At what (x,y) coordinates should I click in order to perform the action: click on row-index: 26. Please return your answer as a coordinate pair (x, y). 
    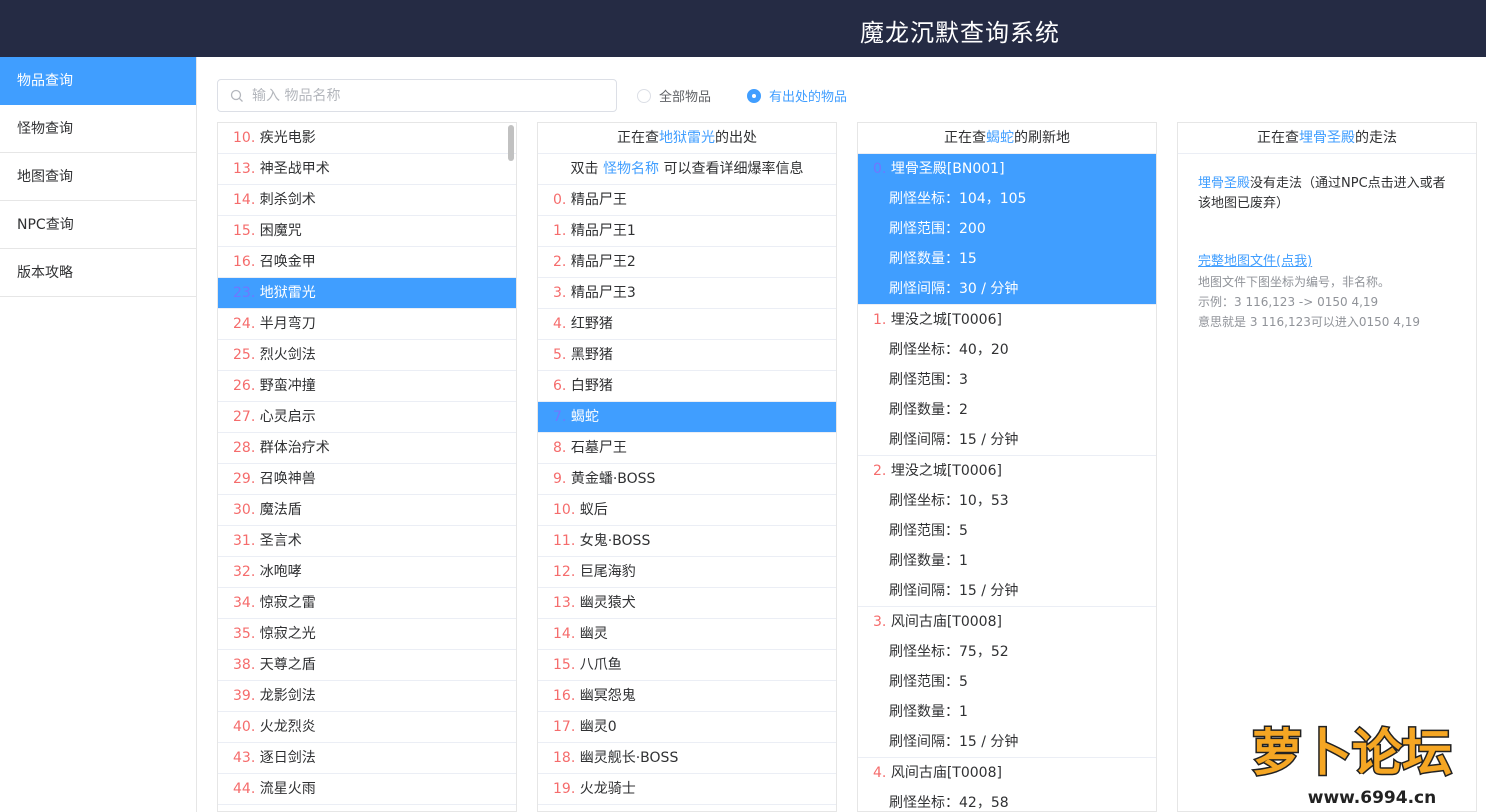
    Looking at the image, I should click on (242, 386).